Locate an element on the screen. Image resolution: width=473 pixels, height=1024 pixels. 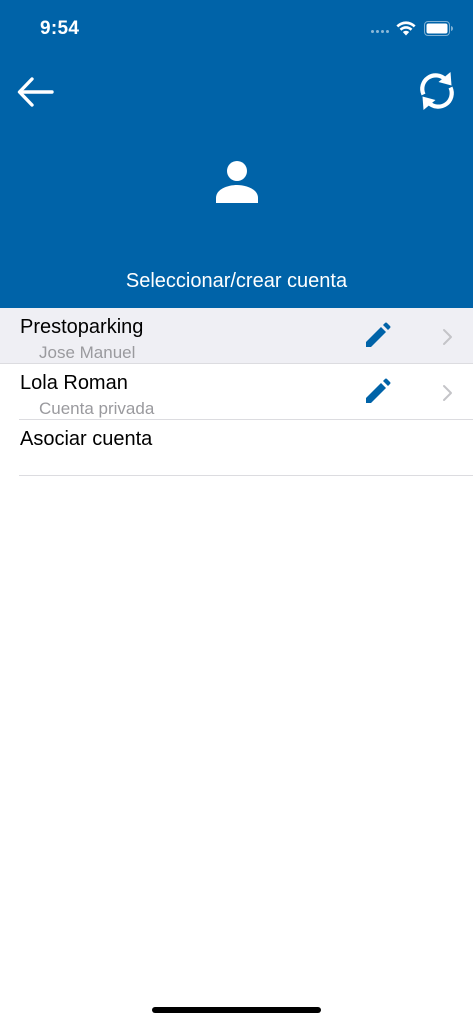
page-title: Seleccionar/crear cuenta is located at coordinates (236, 281).